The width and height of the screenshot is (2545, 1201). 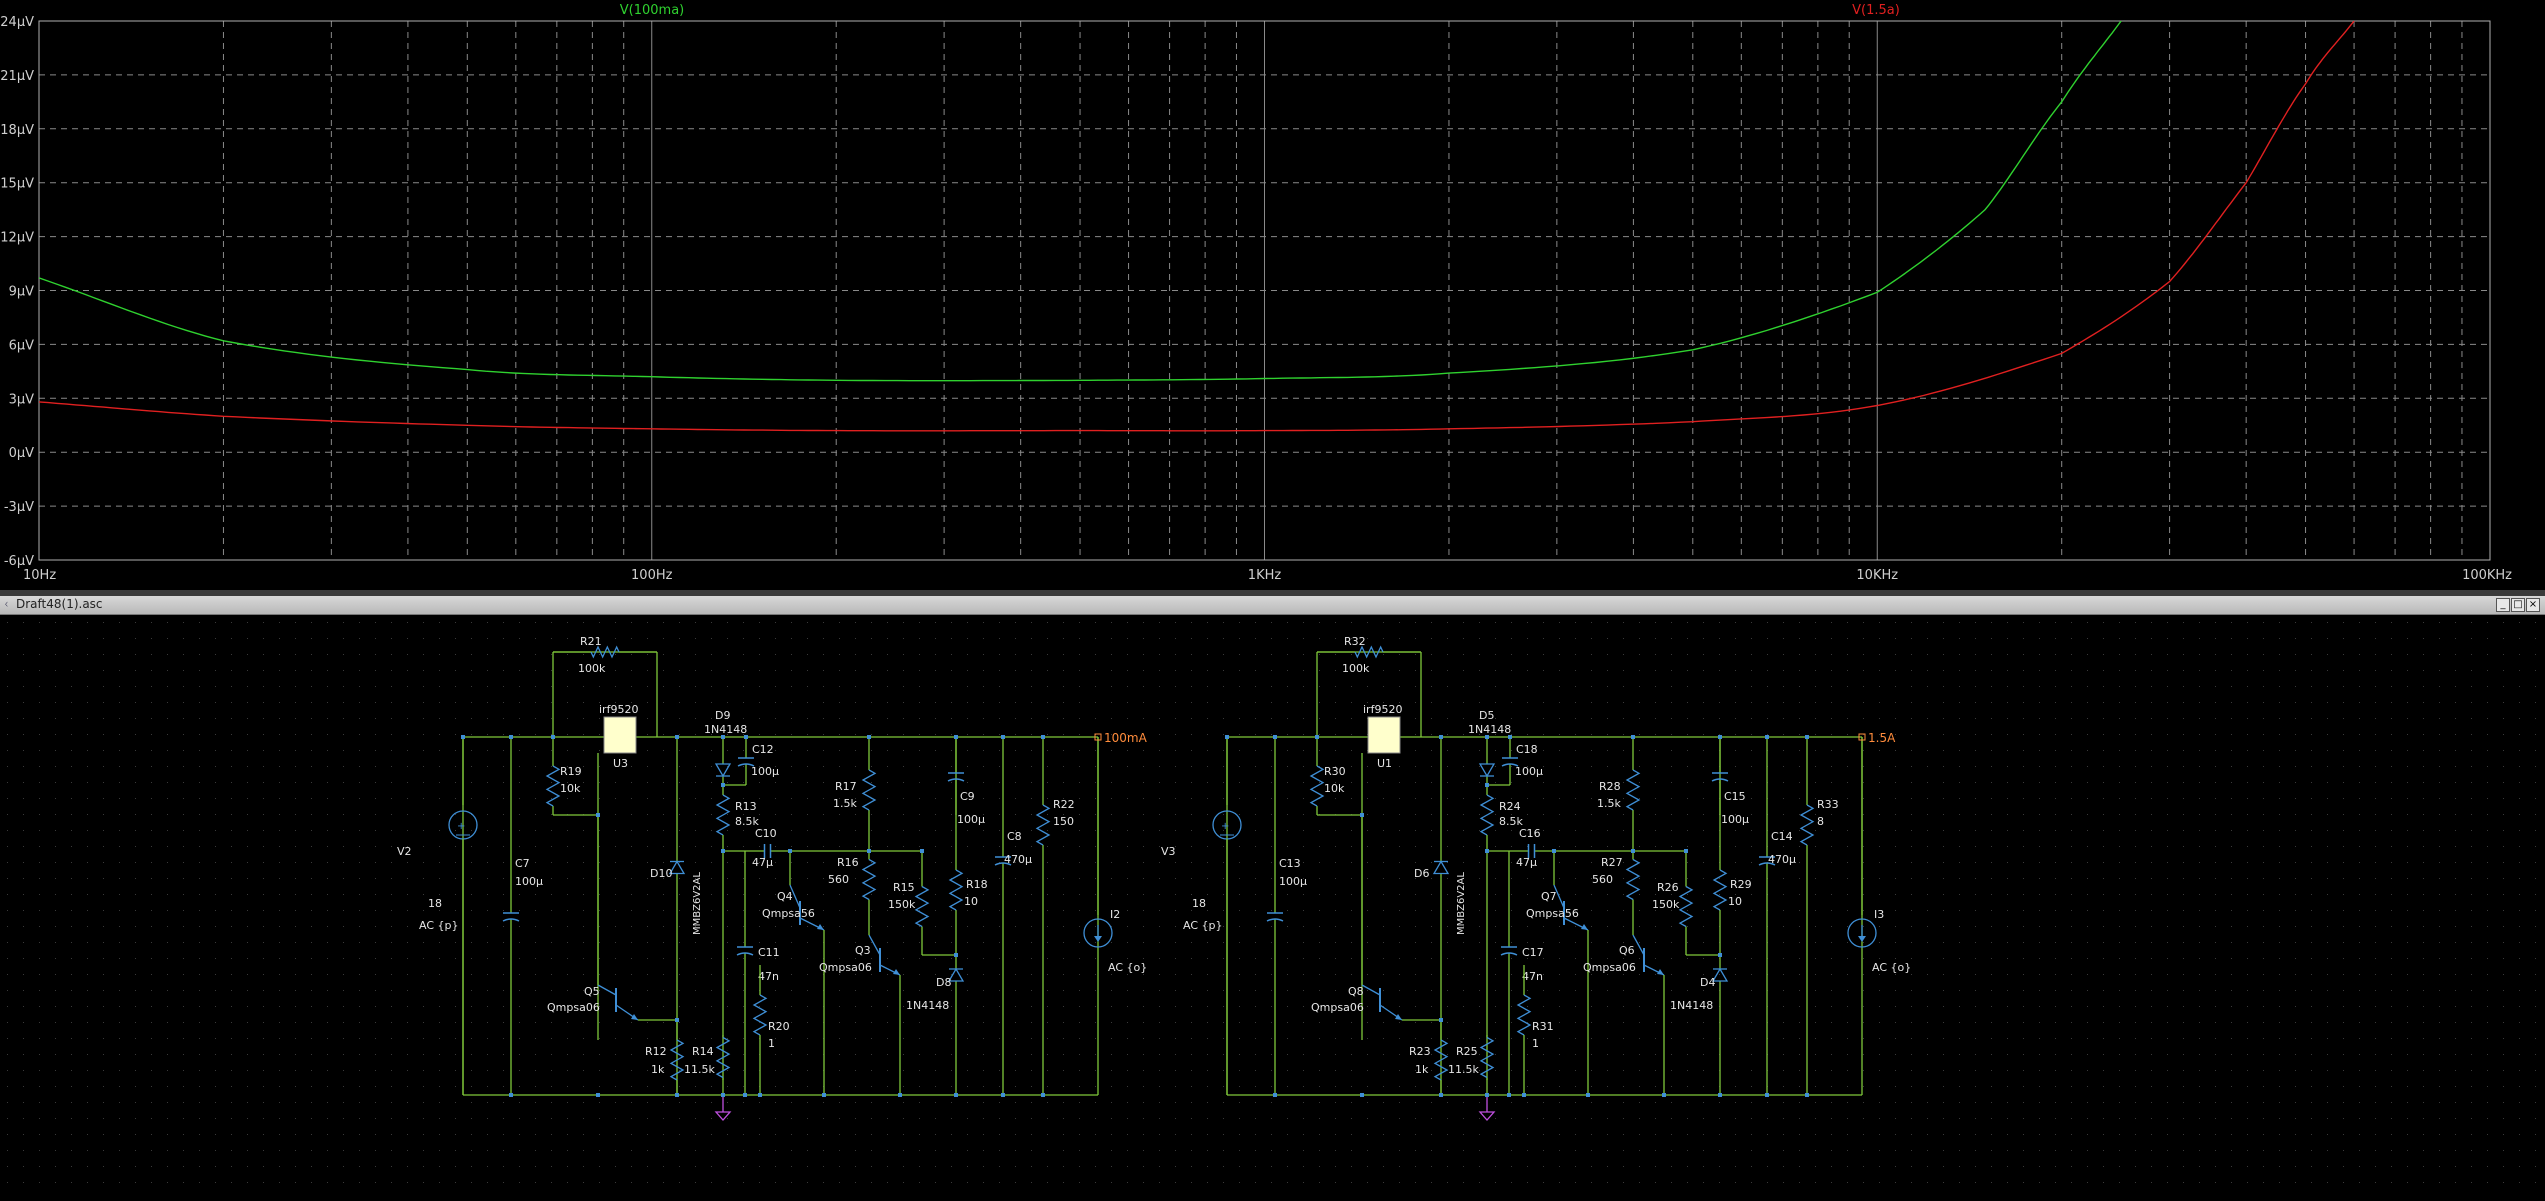 I want to click on component-label: D10, so click(x=661, y=873).